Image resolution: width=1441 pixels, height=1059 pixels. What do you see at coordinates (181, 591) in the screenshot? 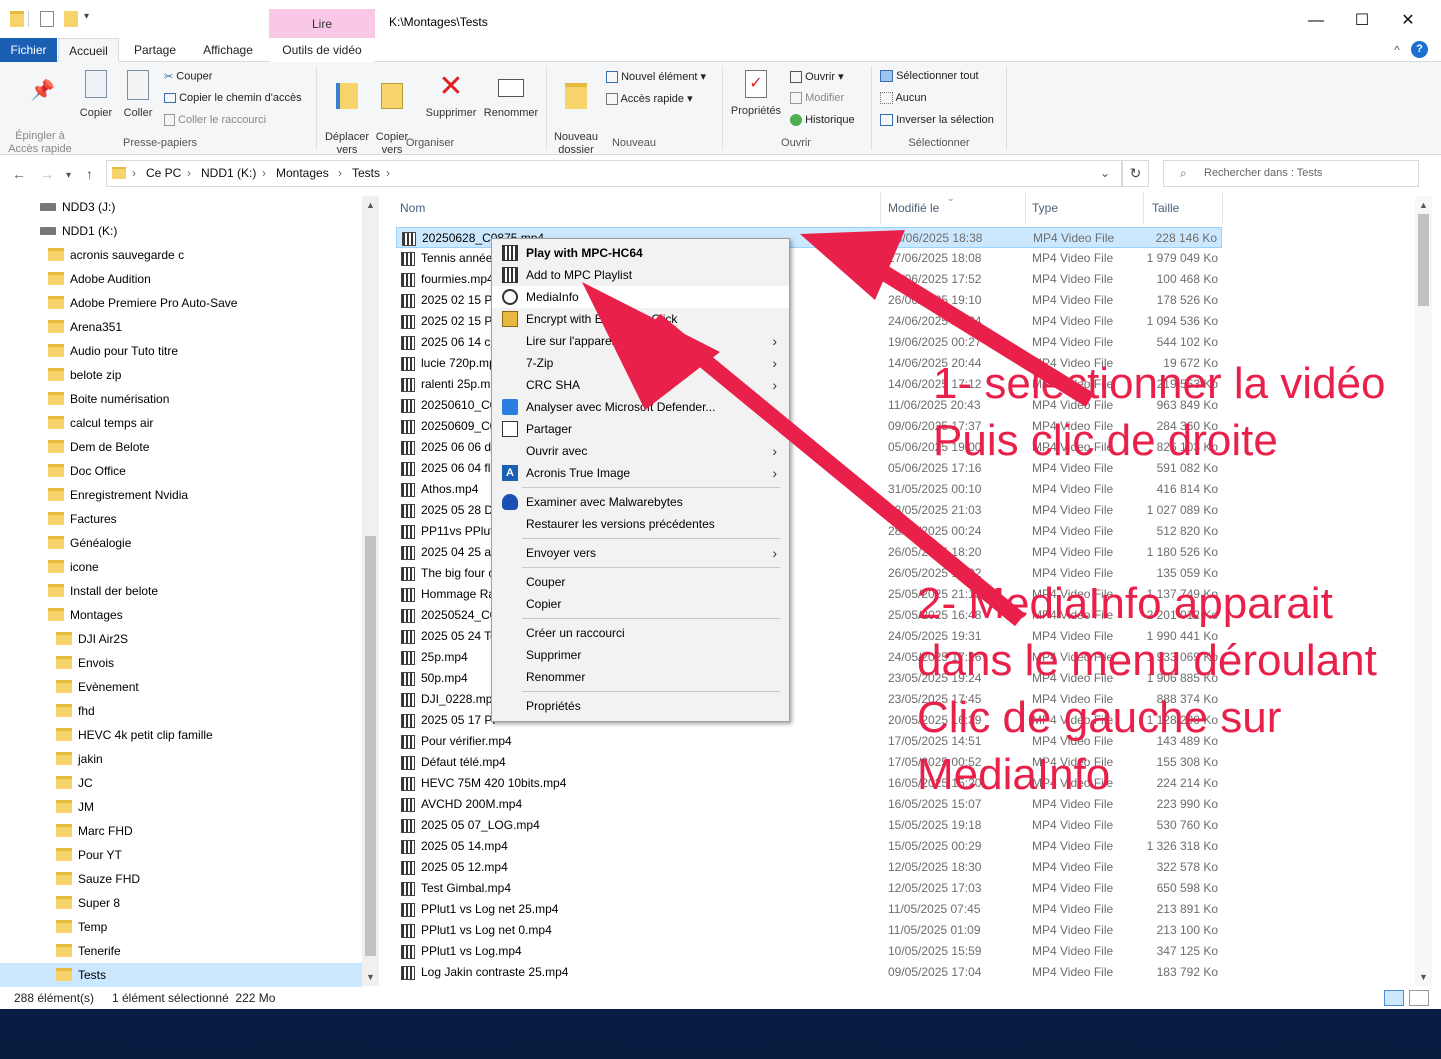
I see `nav-item: Install der belote` at bounding box center [181, 591].